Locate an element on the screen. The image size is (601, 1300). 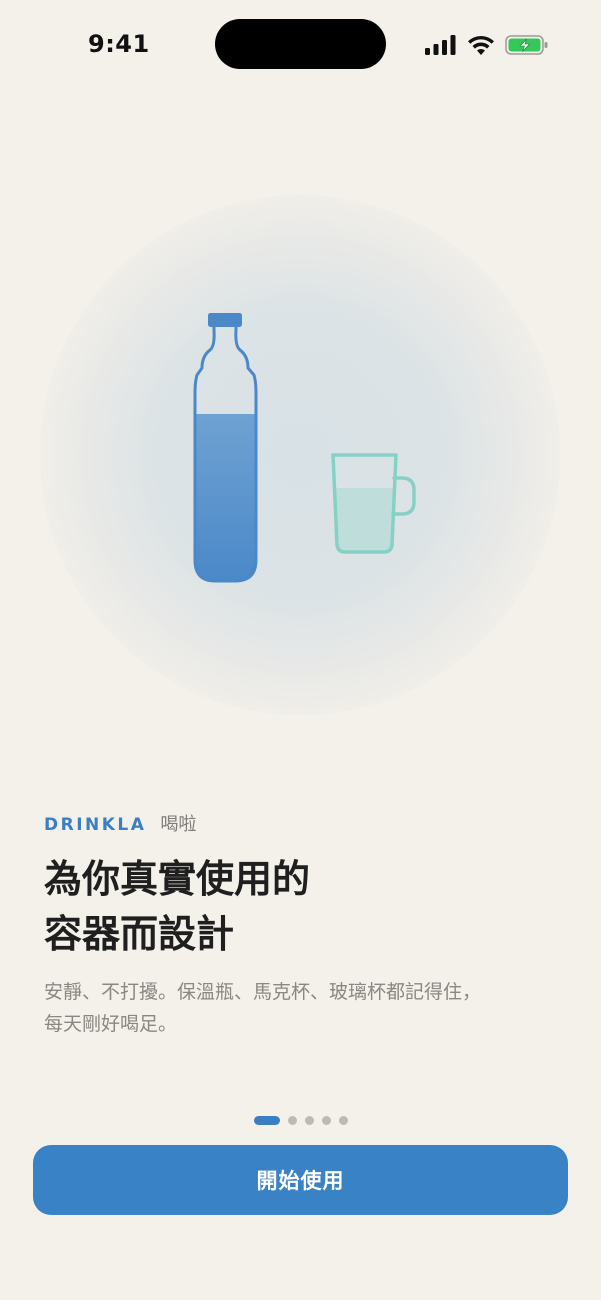
page-description: 安靜、不打擾。保溫瓶、馬克杯、玻璃杯都記得住， 每天剛好喝足。 is located at coordinates (304, 1008).